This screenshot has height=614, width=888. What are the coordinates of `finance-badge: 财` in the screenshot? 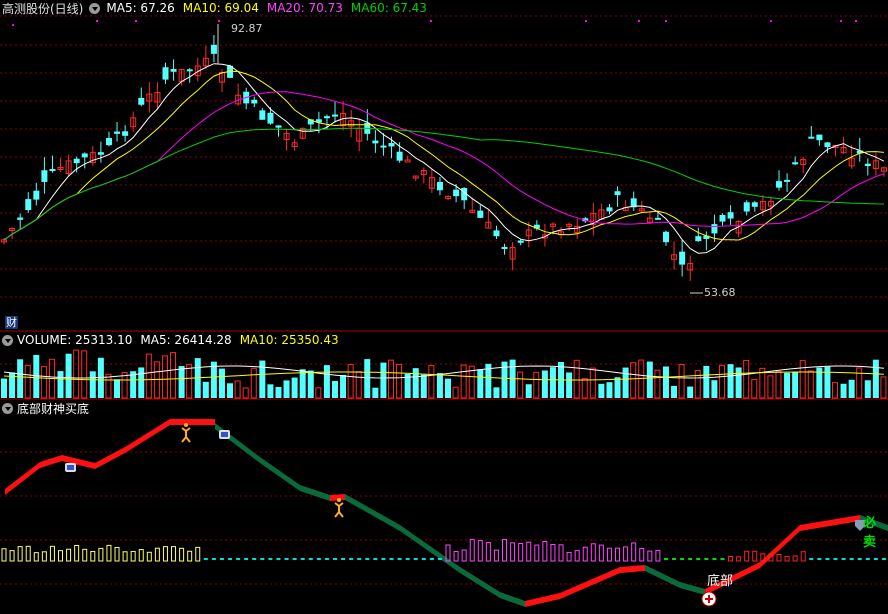 It's located at (11, 322).